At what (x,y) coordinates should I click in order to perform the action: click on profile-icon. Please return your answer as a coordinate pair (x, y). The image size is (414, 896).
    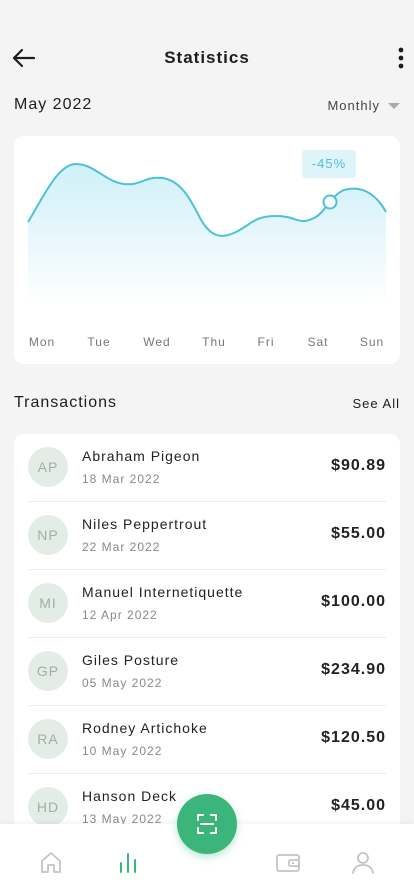
    Looking at the image, I should click on (363, 863).